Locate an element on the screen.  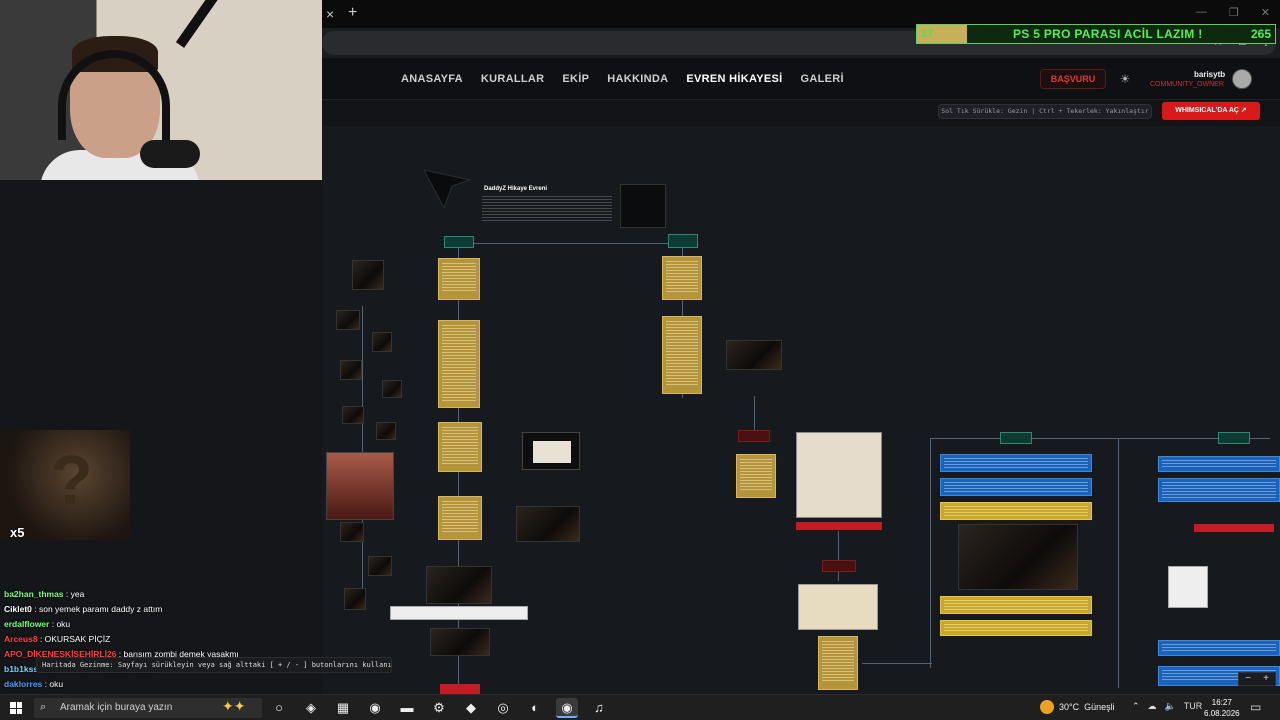
donation-amount: 37 is located at coordinates (927, 34).